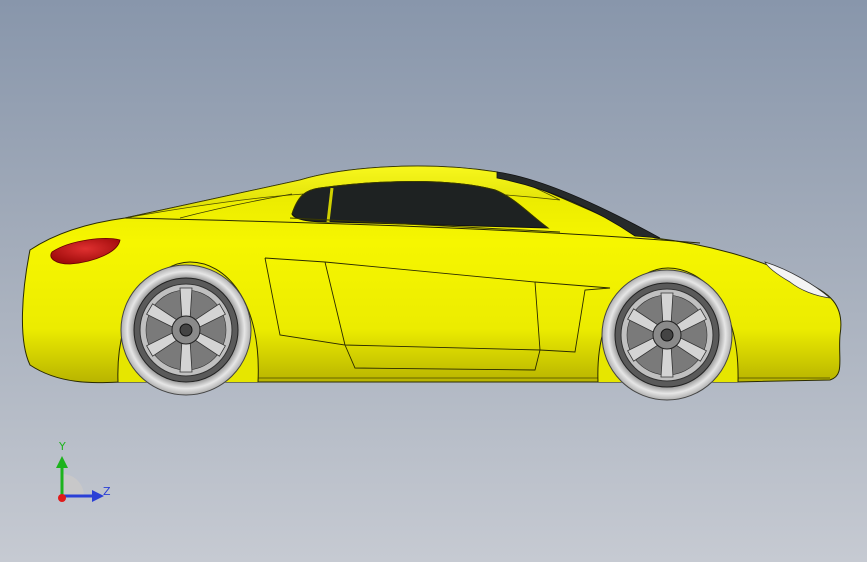 Image resolution: width=867 pixels, height=562 pixels. Describe the element at coordinates (667, 335) in the screenshot. I see `front-wheel` at that location.